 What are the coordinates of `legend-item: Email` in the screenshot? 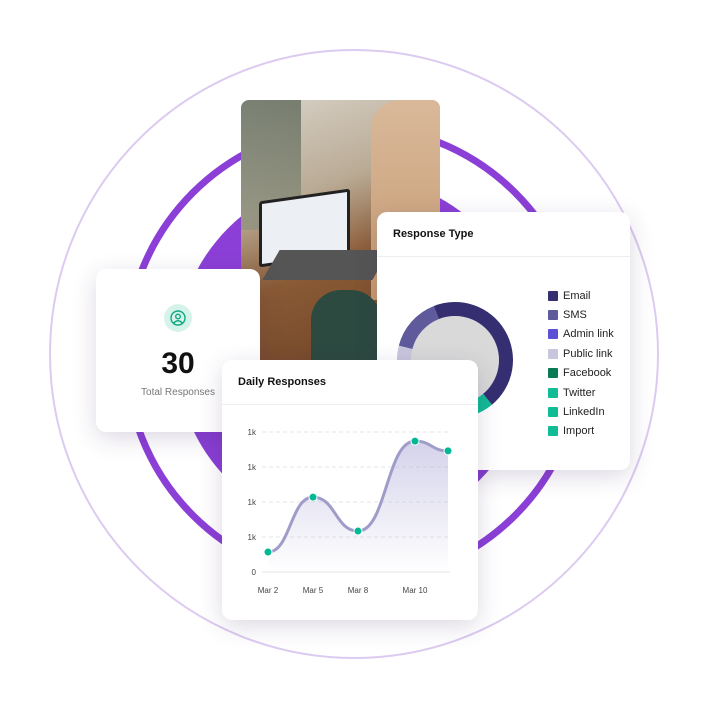 It's located at (581, 295).